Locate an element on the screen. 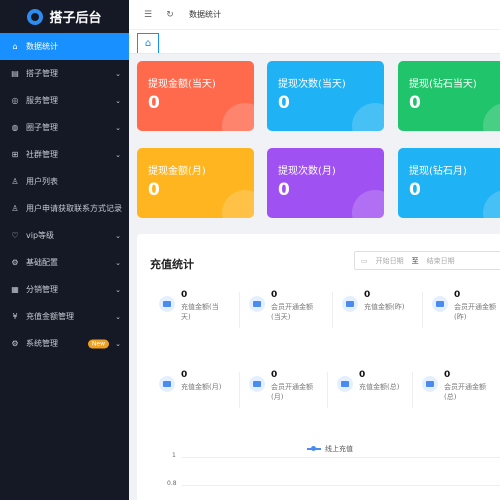 The image size is (500, 500). stat-card: 提现金额(月) 0 is located at coordinates (195, 183).